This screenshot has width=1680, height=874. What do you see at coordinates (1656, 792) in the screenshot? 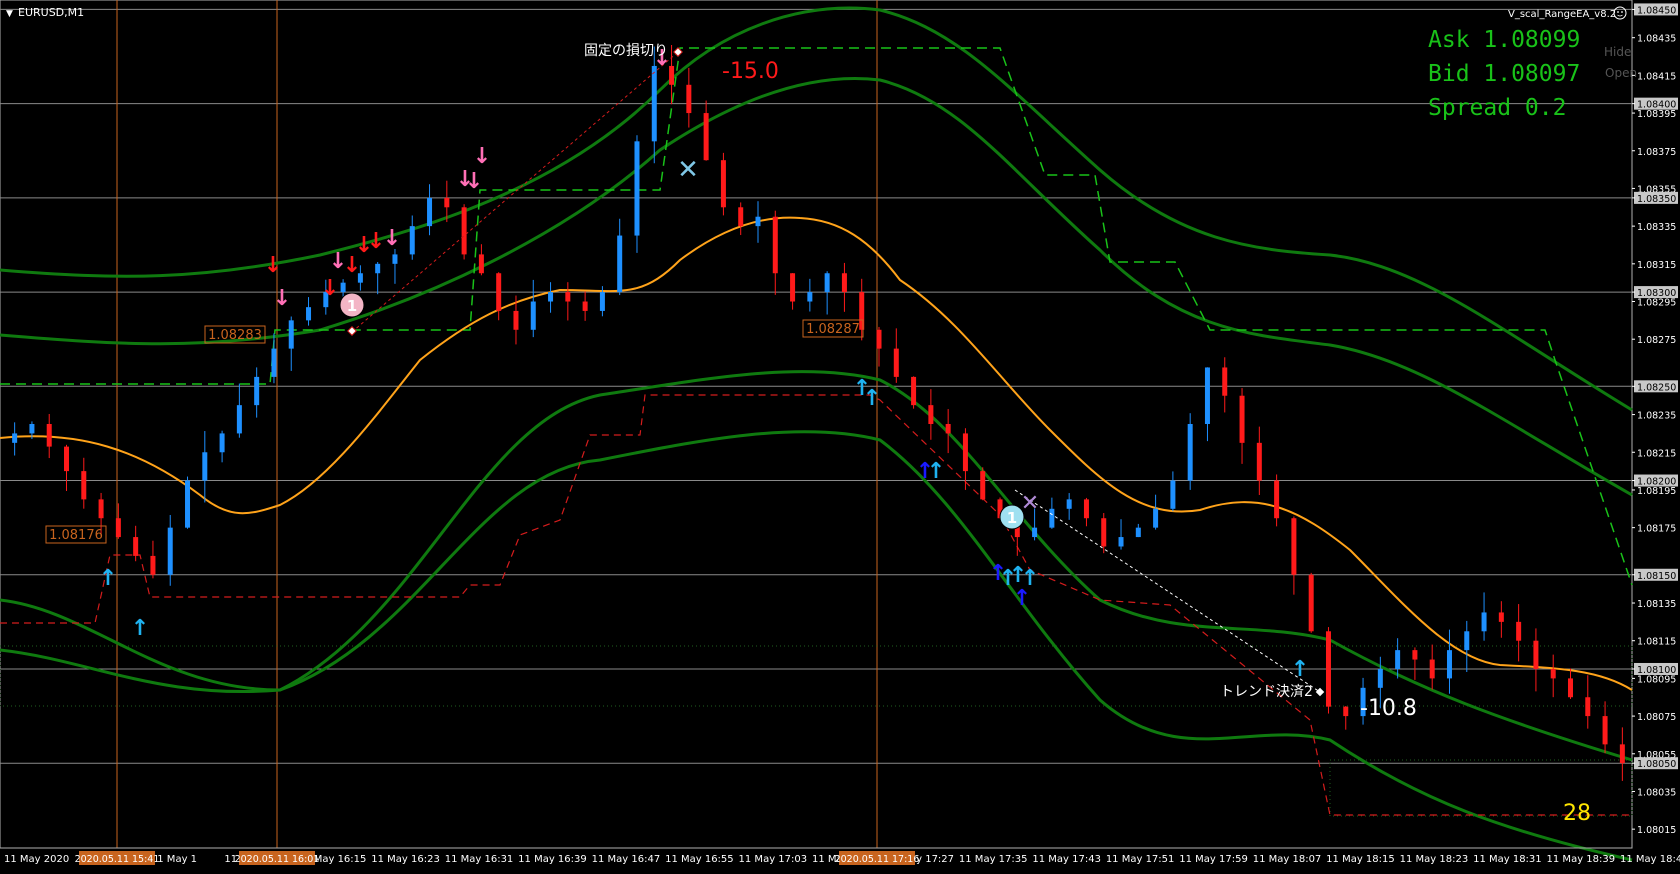
I see `price-tick-label: 1.08035` at bounding box center [1656, 792].